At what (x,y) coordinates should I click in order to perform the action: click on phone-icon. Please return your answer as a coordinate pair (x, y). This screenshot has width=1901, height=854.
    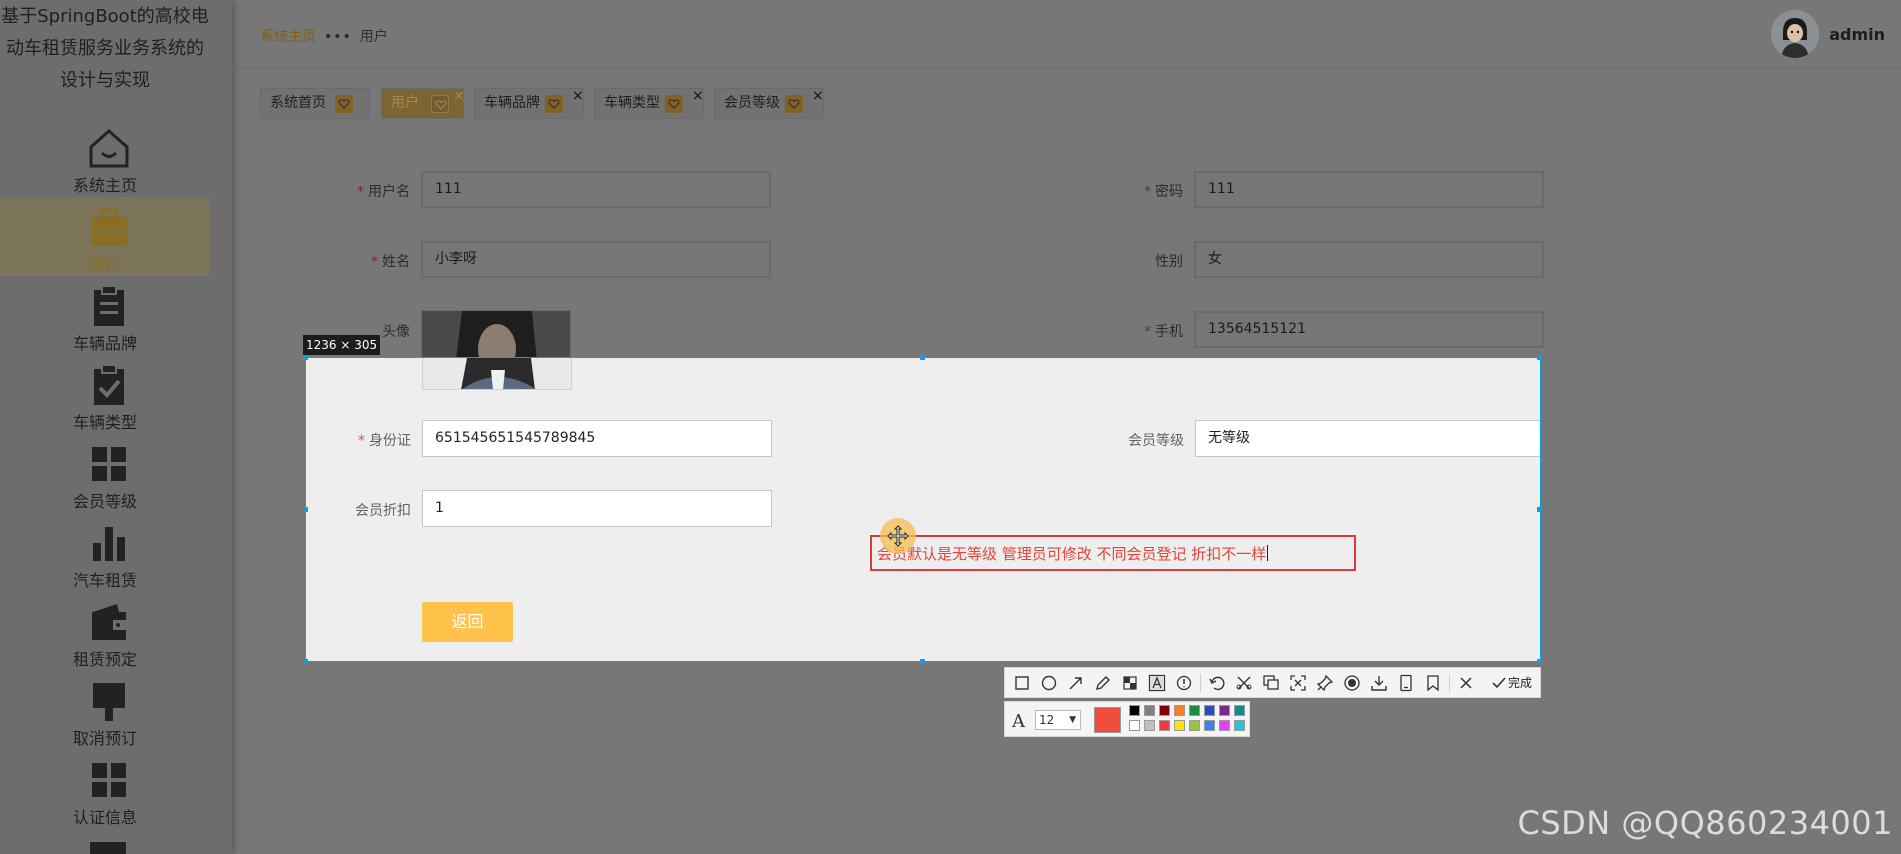
    Looking at the image, I should click on (1406, 683).